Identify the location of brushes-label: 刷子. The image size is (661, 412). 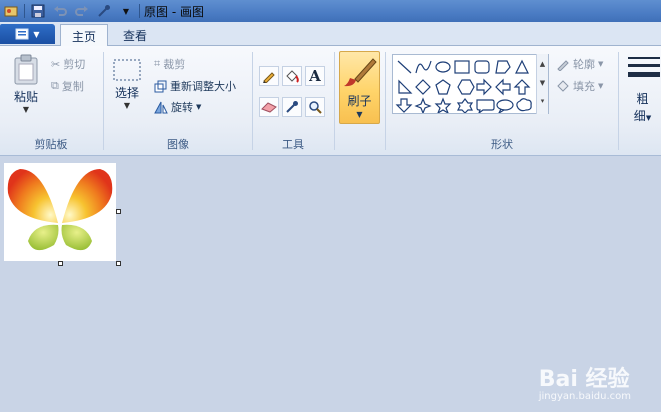
(359, 101).